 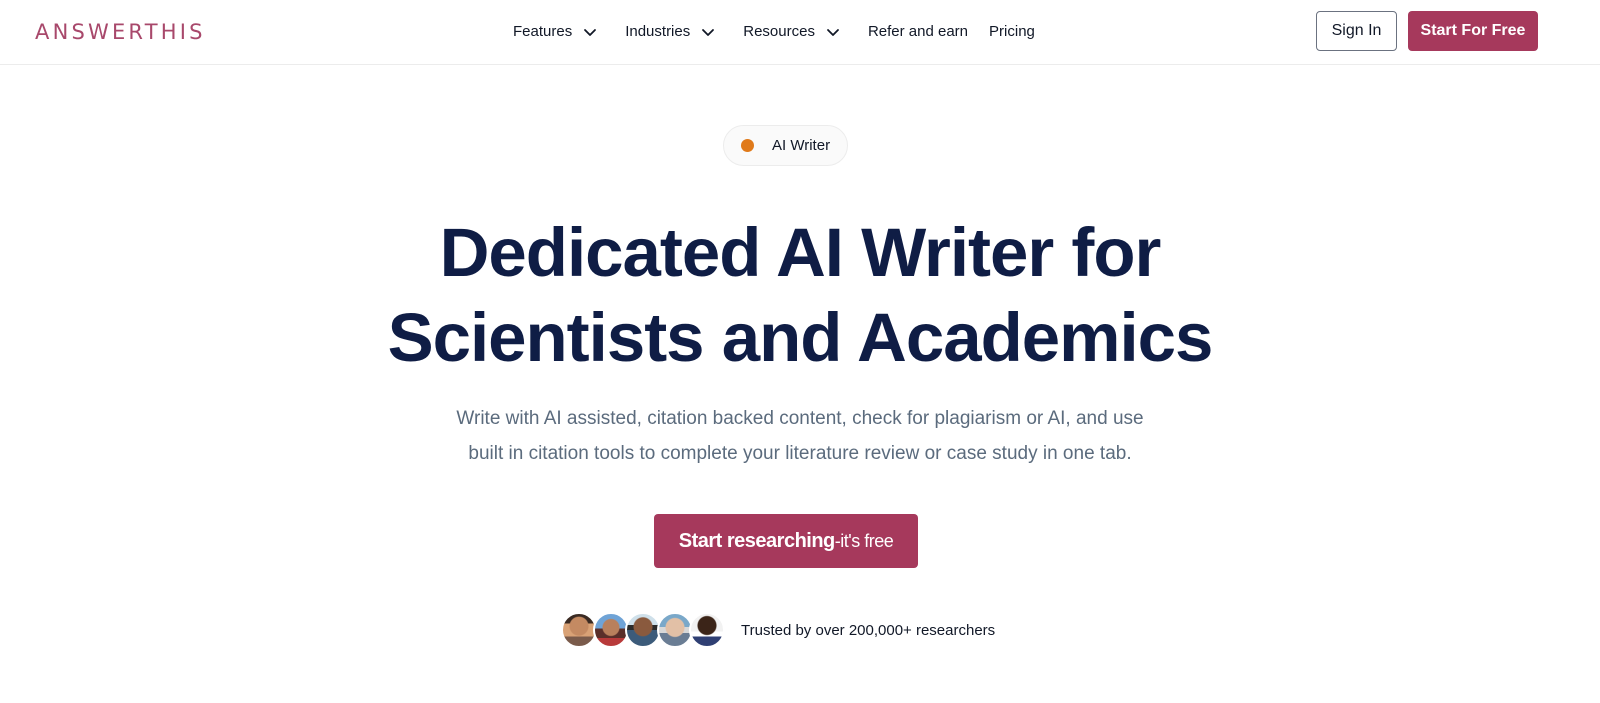 I want to click on nav-item-pricing: Pricing, so click(x=1012, y=32).